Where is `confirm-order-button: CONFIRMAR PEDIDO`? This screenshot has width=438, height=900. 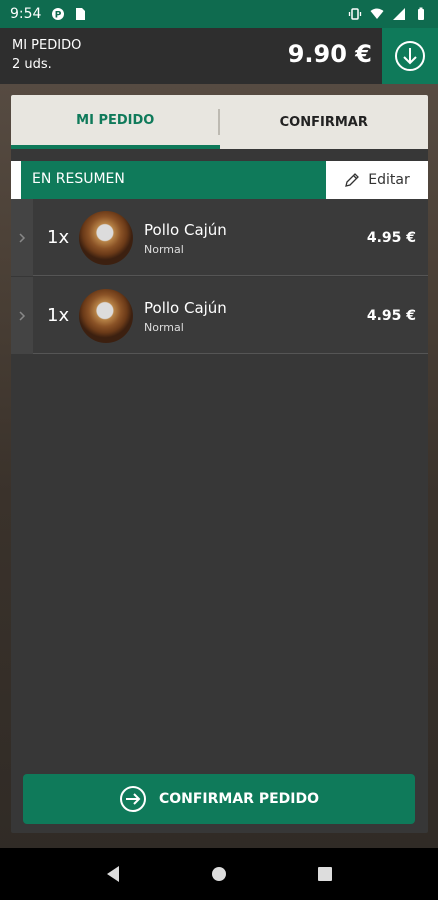 confirm-order-button: CONFIRMAR PEDIDO is located at coordinates (219, 799).